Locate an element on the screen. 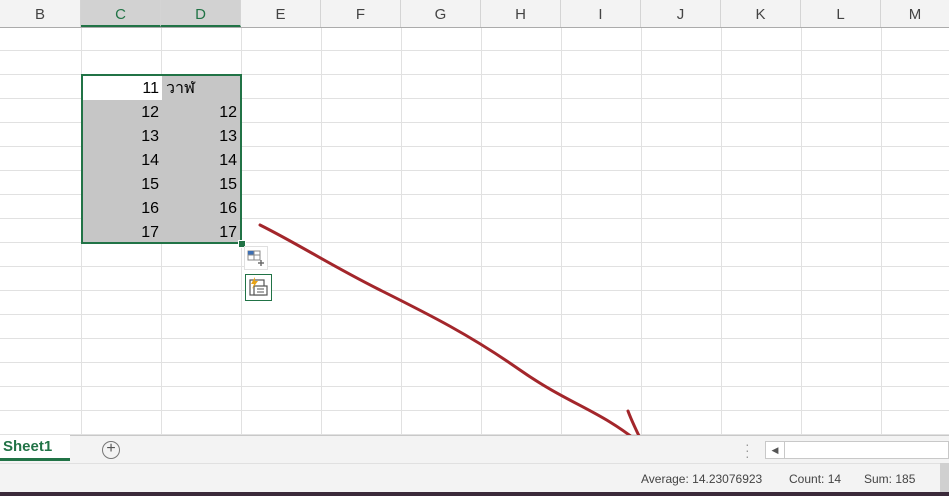  horizontal-scrollbar: ◀ is located at coordinates (857, 450).